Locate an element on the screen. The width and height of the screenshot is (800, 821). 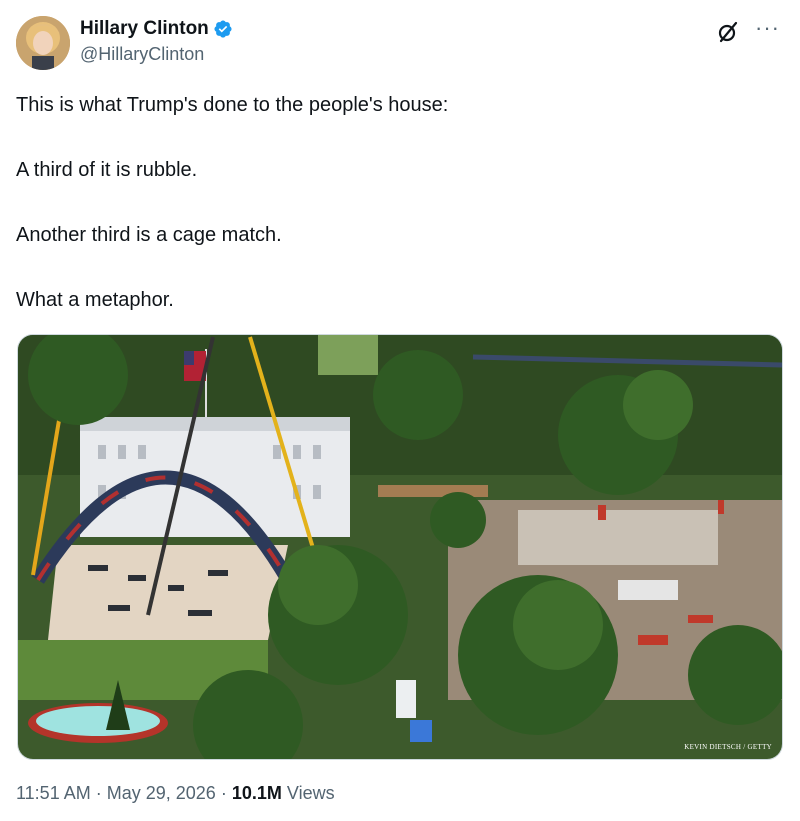
tweet-time: 11:51 AM is located at coordinates (53, 793).